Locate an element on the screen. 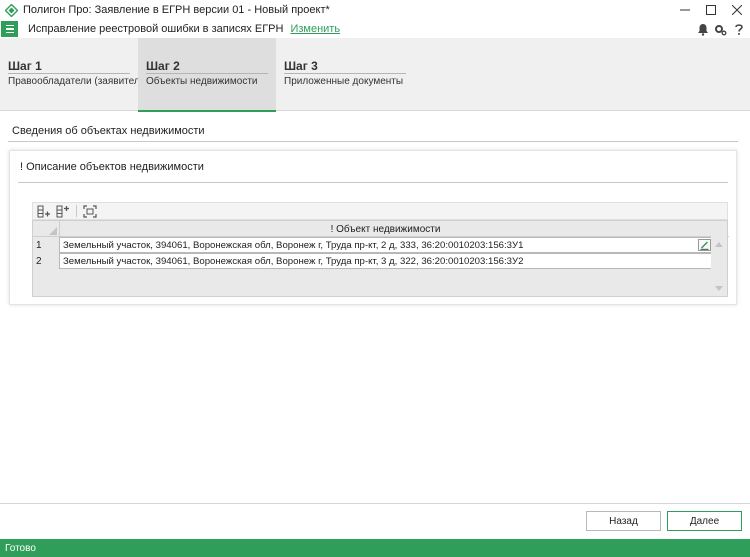 This screenshot has height=557, width=750. step-title: Шаг 1 is located at coordinates (25, 66).